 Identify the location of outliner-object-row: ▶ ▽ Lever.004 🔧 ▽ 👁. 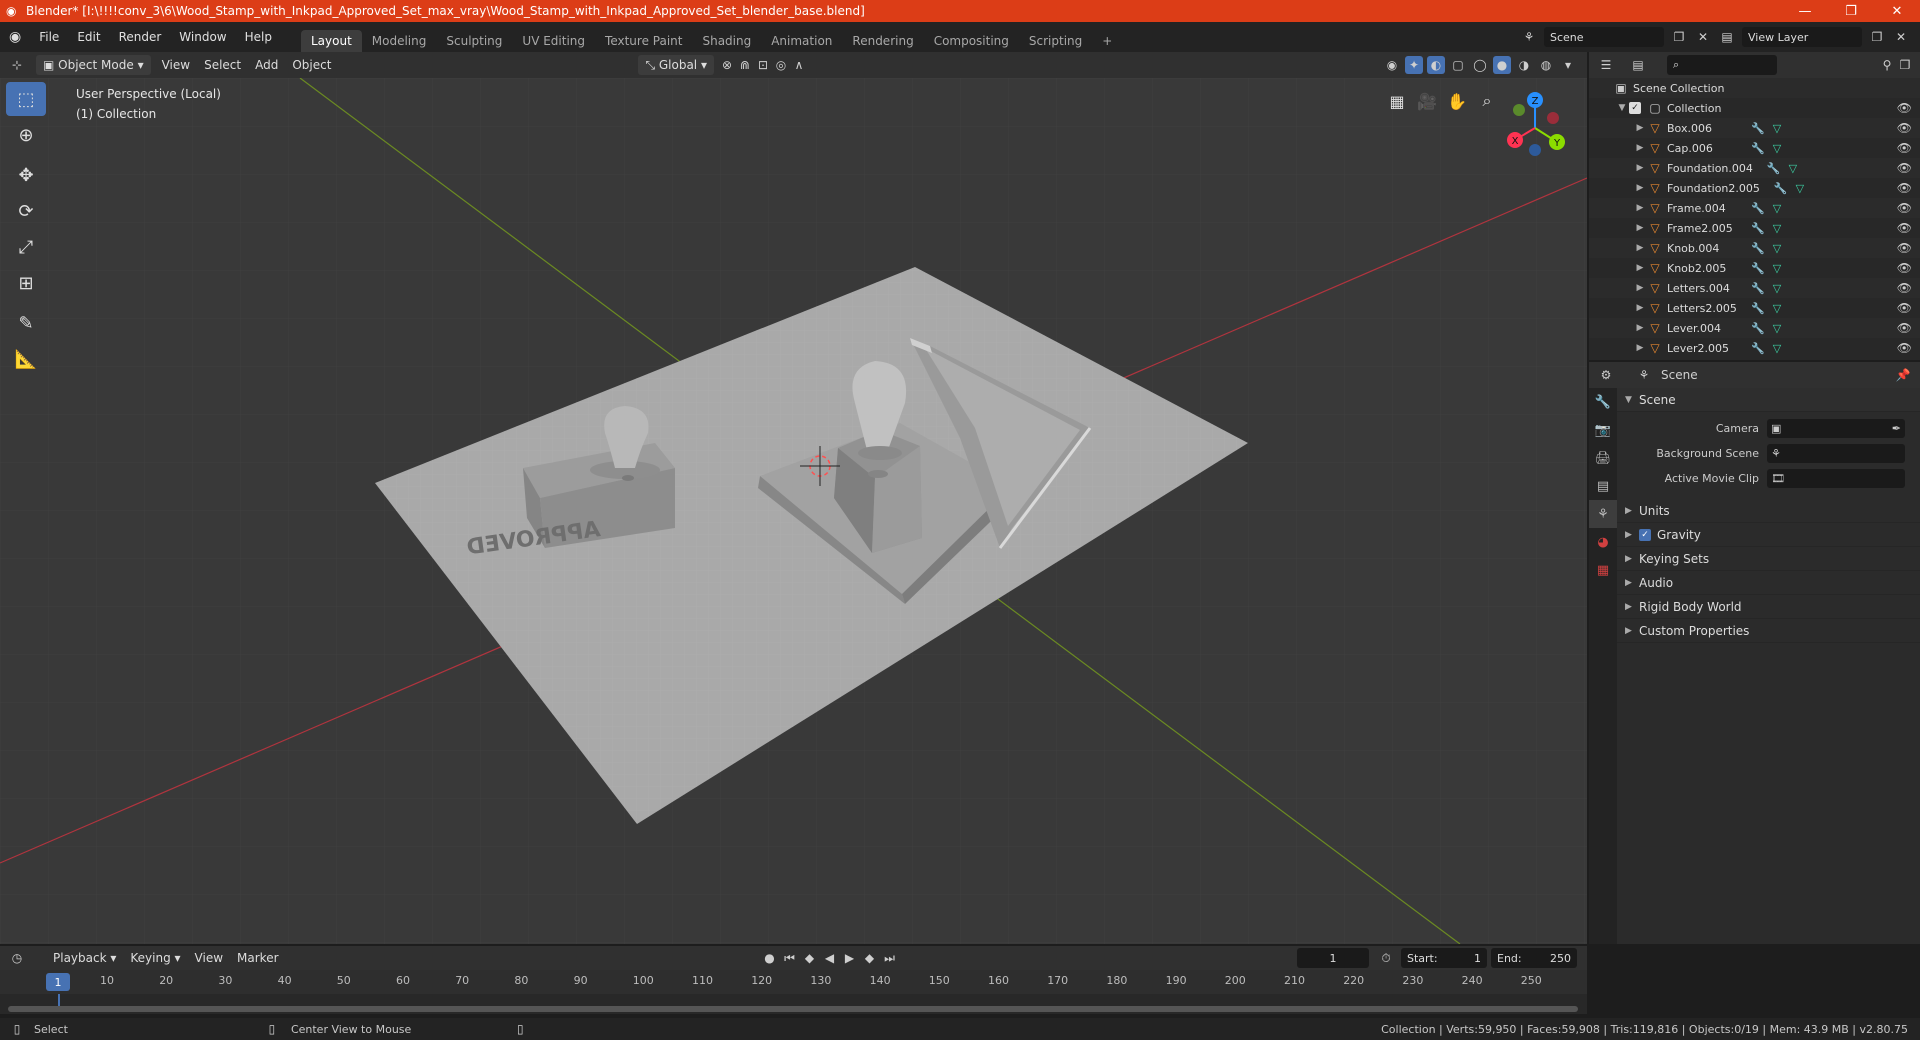
(1754, 328).